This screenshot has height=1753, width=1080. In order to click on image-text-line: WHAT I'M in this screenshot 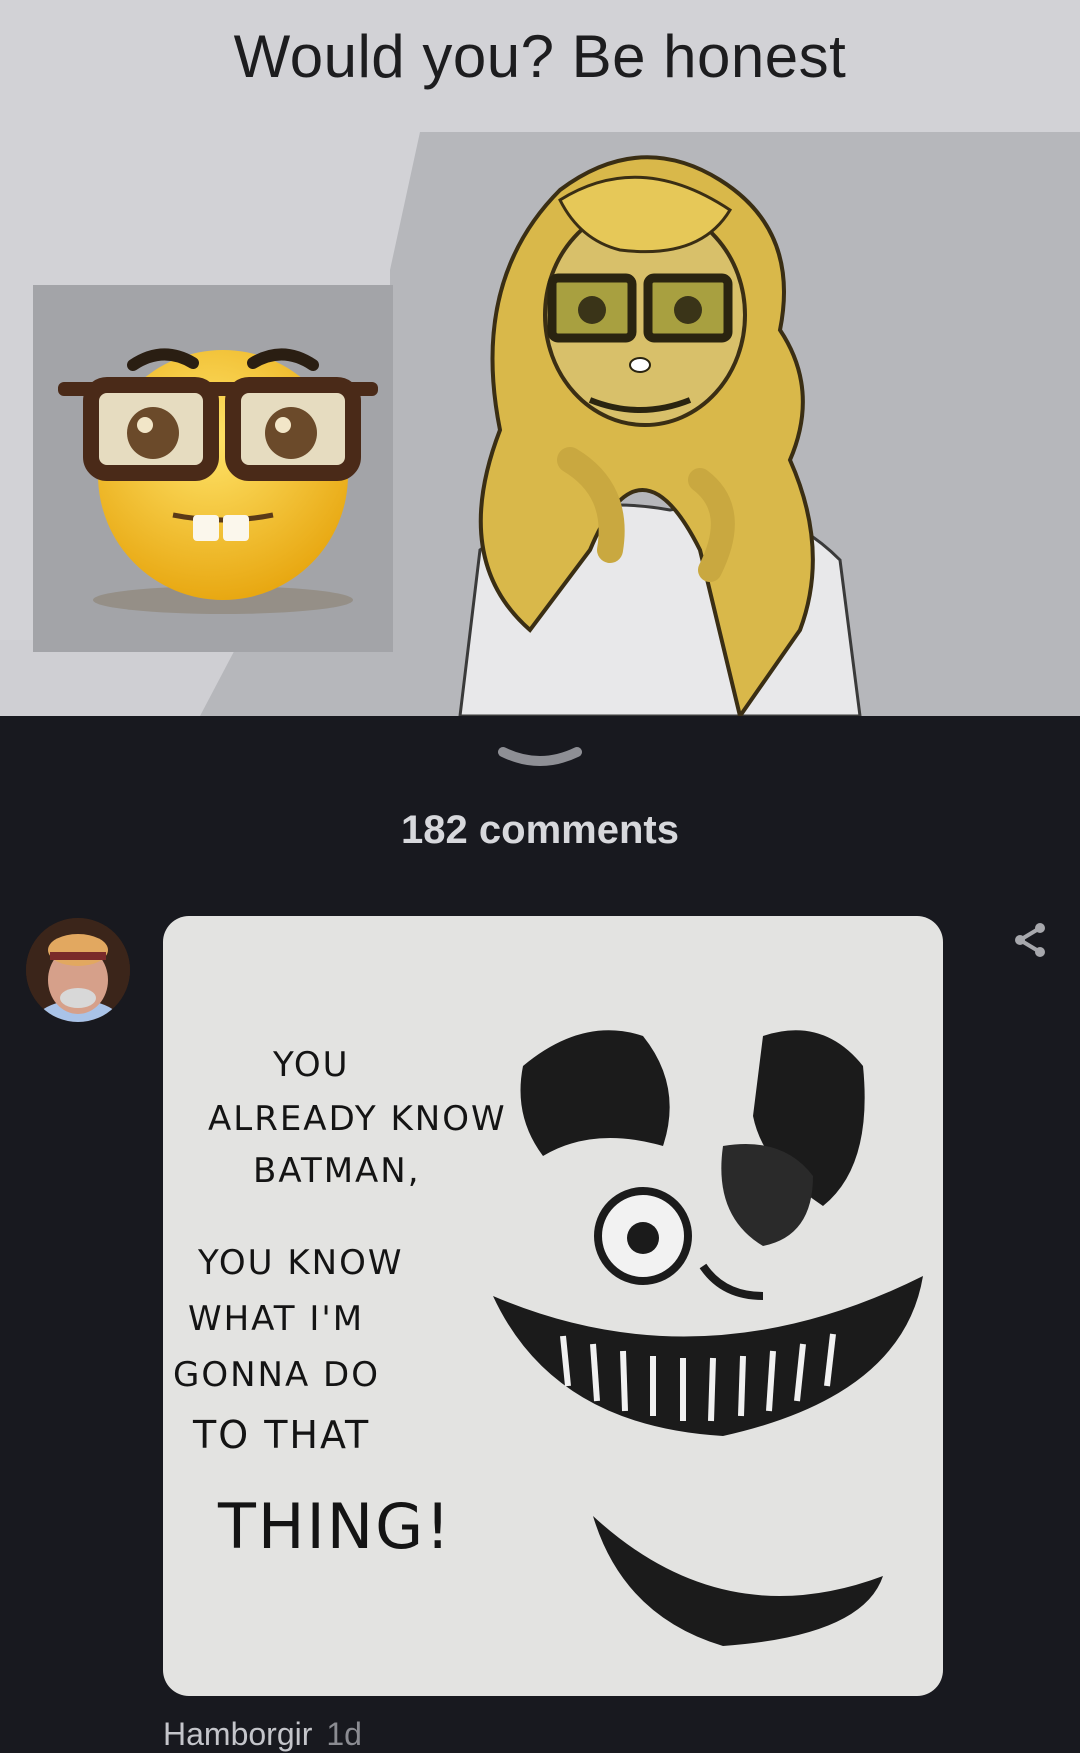, I will do `click(276, 1319)`.